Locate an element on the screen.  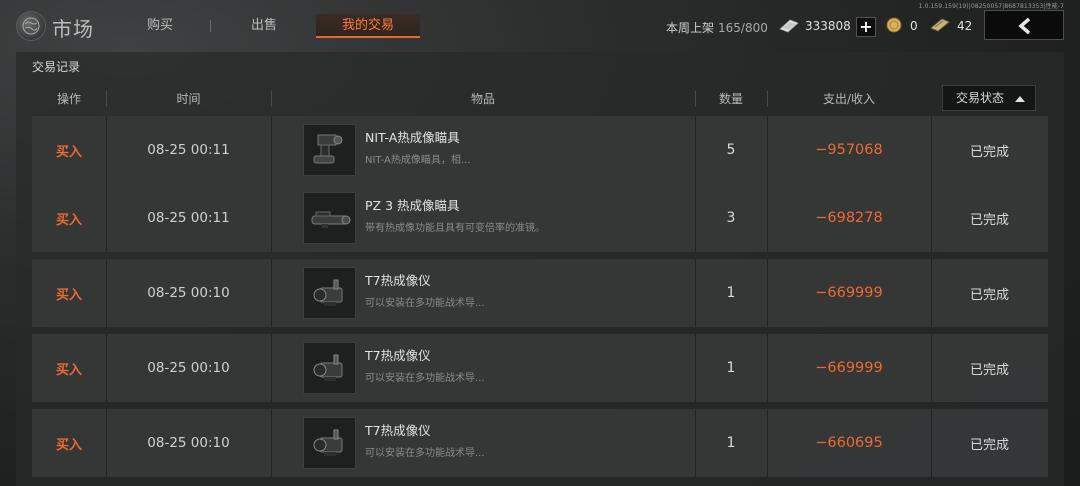
gold-currency: 0 is located at coordinates (902, 26).